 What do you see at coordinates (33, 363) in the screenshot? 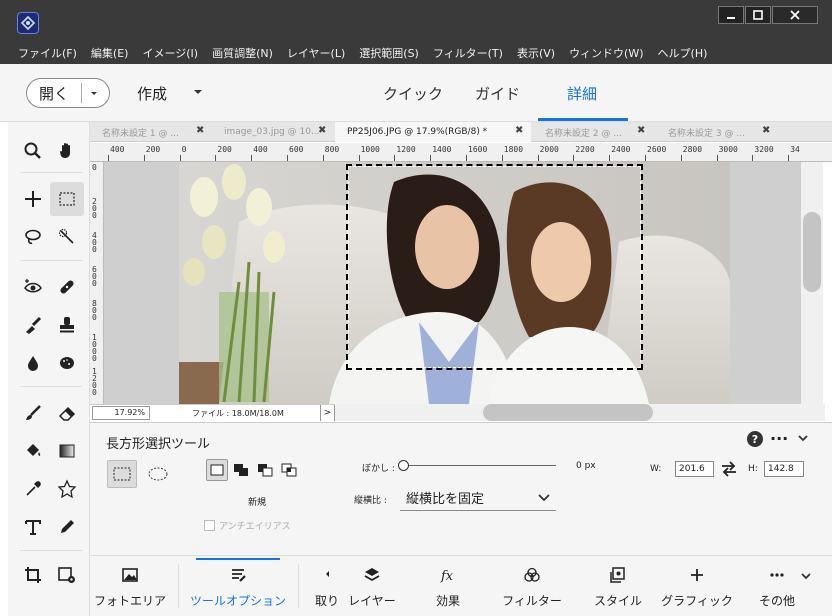
I see `blur-tool-icon` at bounding box center [33, 363].